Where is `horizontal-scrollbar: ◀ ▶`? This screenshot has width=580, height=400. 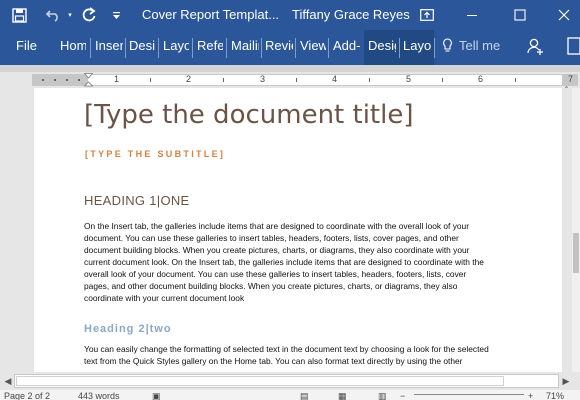 horizontal-scrollbar: ◀ ▶ is located at coordinates (286, 381).